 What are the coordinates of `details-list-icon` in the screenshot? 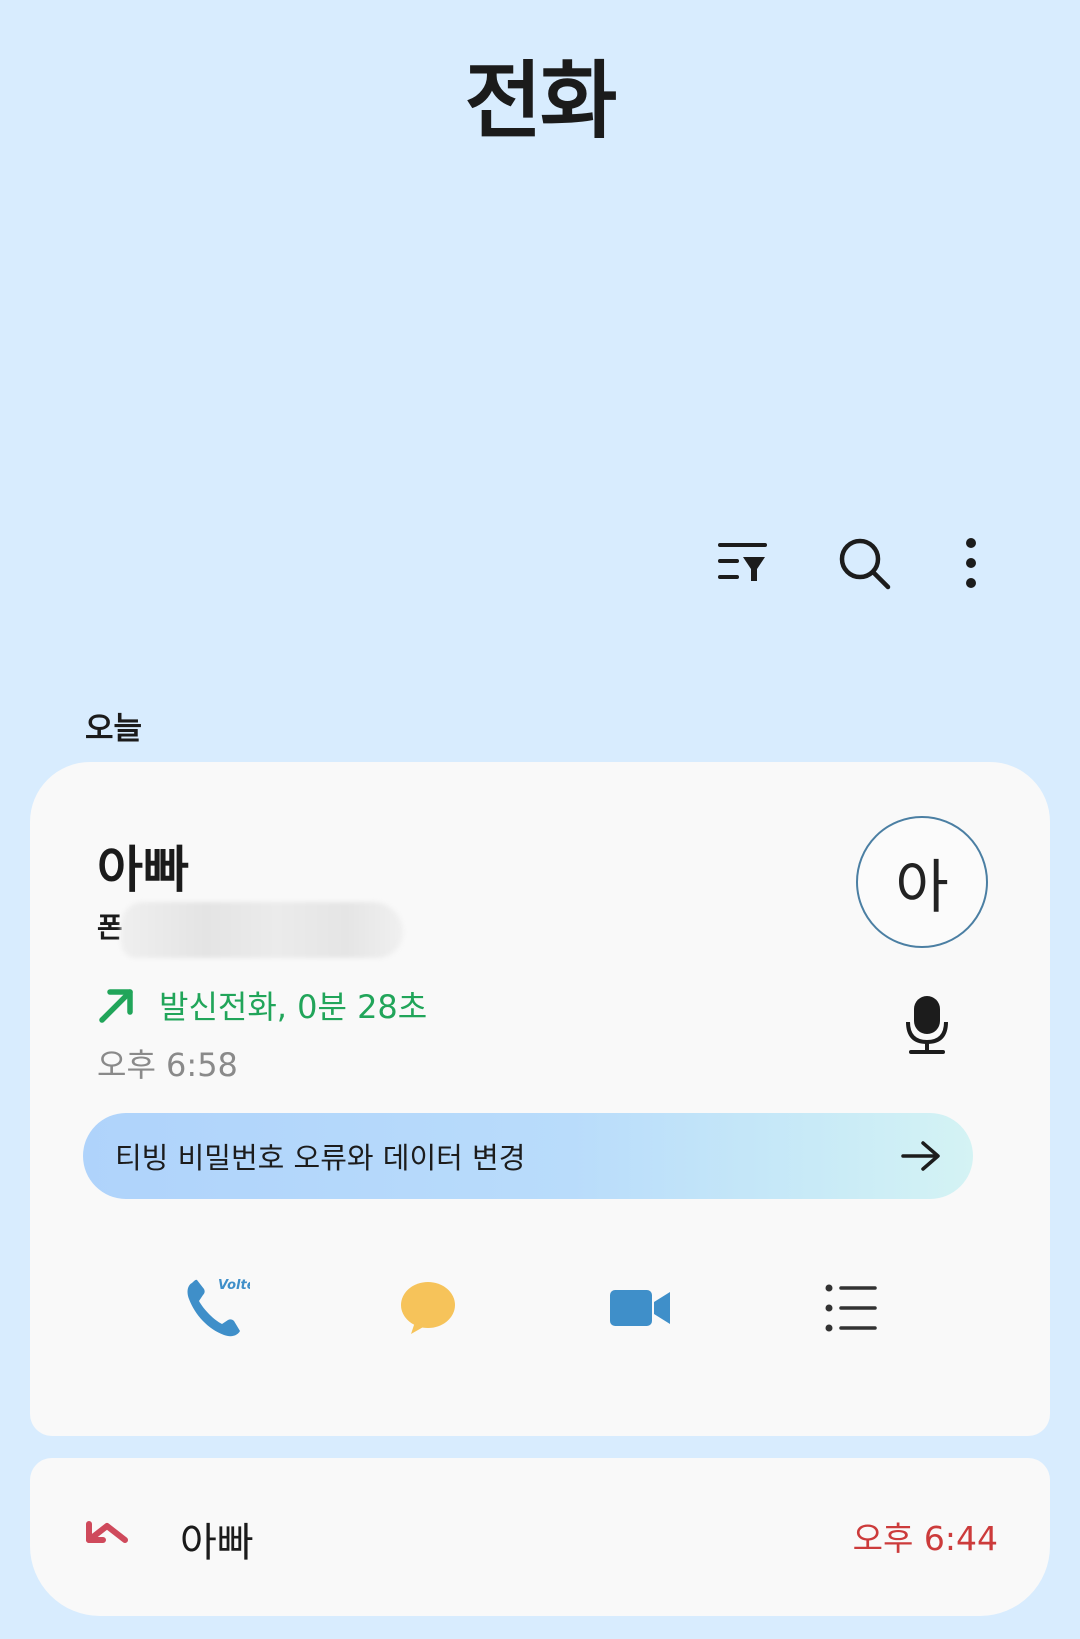 It's located at (851, 1308).